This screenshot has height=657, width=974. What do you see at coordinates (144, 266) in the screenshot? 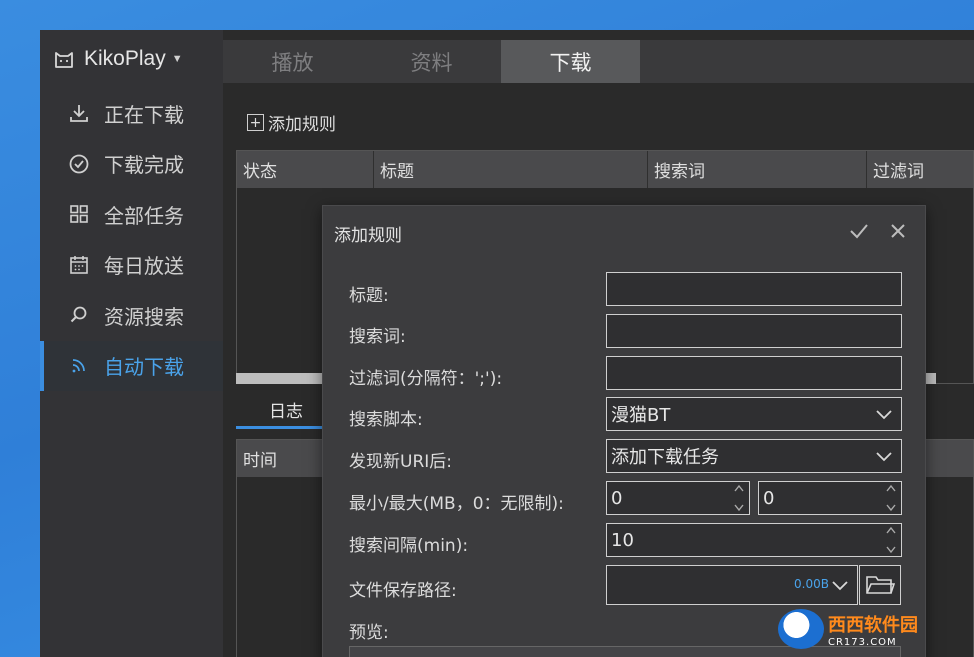
I see `sidebar-item-label: 每日放送` at bounding box center [144, 266].